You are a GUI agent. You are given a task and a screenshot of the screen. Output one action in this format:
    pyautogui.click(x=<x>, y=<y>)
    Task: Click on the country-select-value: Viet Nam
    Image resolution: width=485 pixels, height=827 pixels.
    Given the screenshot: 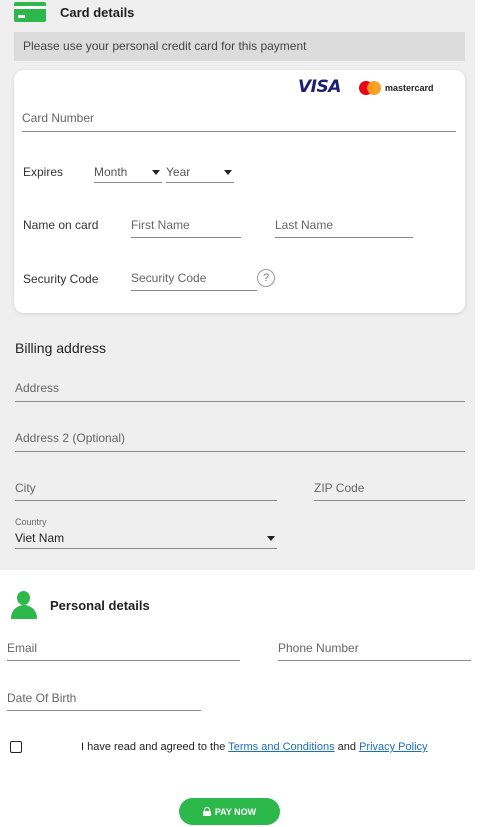 What is the action you would take?
    pyautogui.click(x=40, y=538)
    